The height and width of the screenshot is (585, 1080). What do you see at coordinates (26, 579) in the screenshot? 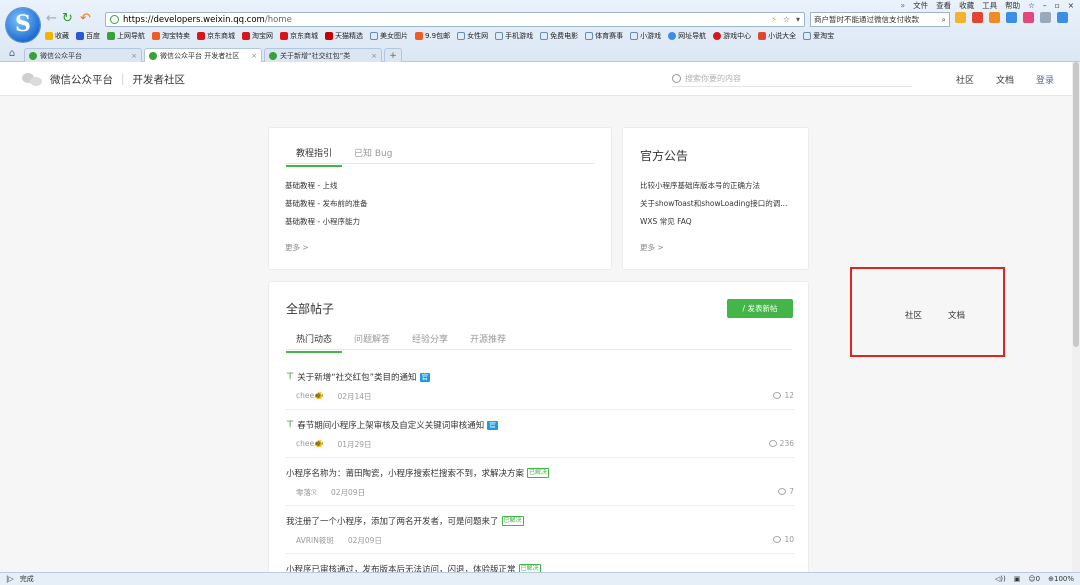
I see `status-text: 完成` at bounding box center [26, 579].